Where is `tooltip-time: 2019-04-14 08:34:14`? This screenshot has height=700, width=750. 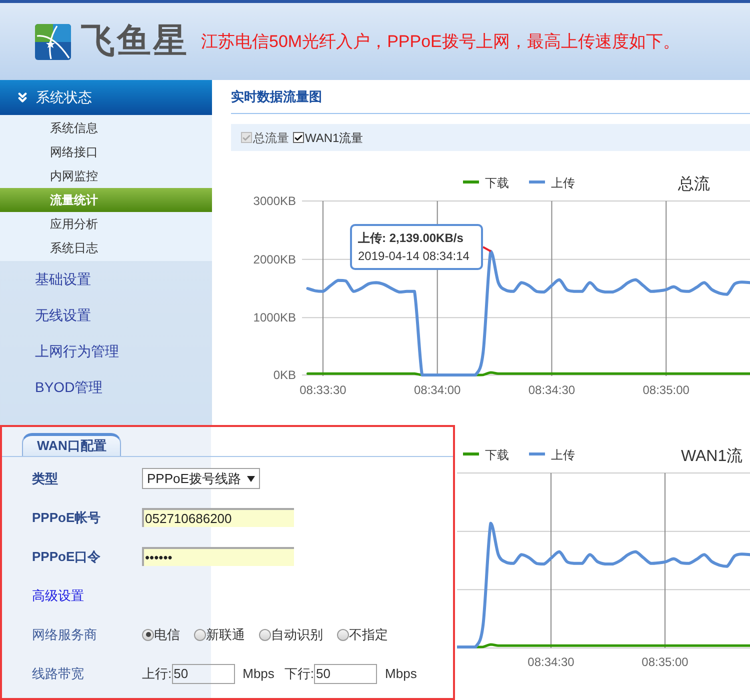
tooltip-time: 2019-04-14 08:34:14 is located at coordinates (414, 256).